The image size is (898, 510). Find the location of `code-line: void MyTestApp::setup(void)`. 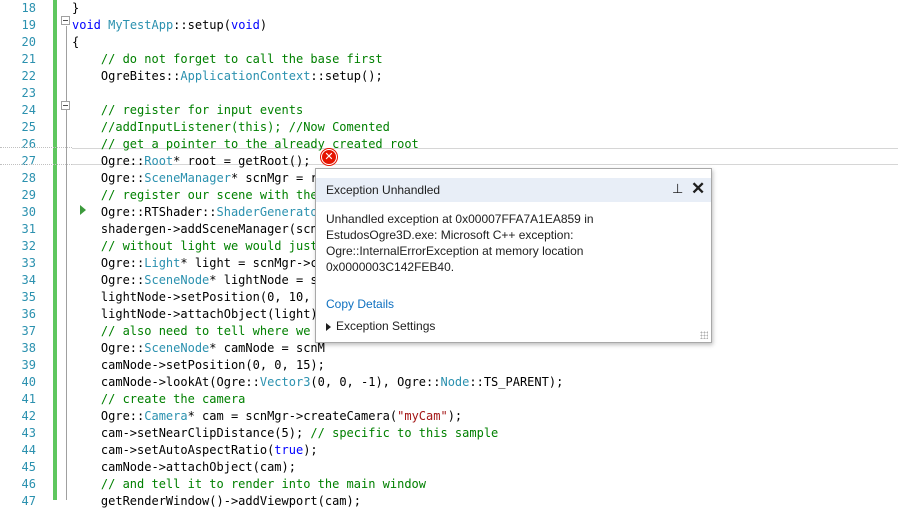

code-line: void MyTestApp::setup(void) is located at coordinates (169, 25).